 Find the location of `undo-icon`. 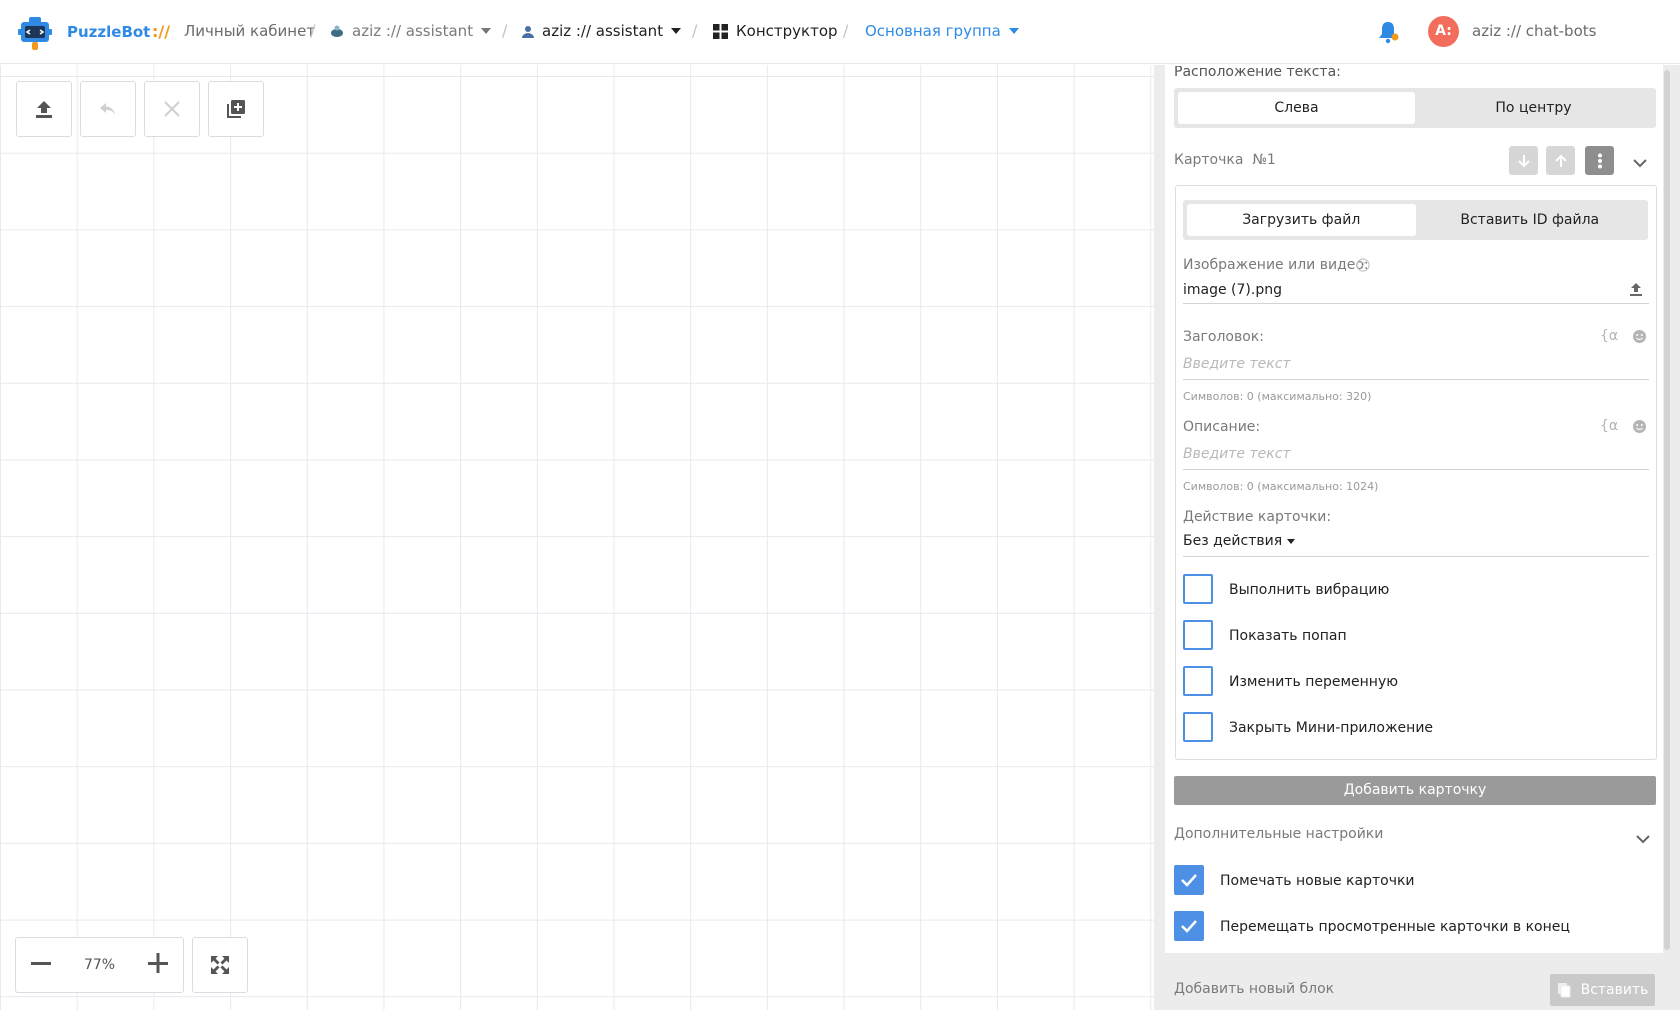

undo-icon is located at coordinates (107, 109).